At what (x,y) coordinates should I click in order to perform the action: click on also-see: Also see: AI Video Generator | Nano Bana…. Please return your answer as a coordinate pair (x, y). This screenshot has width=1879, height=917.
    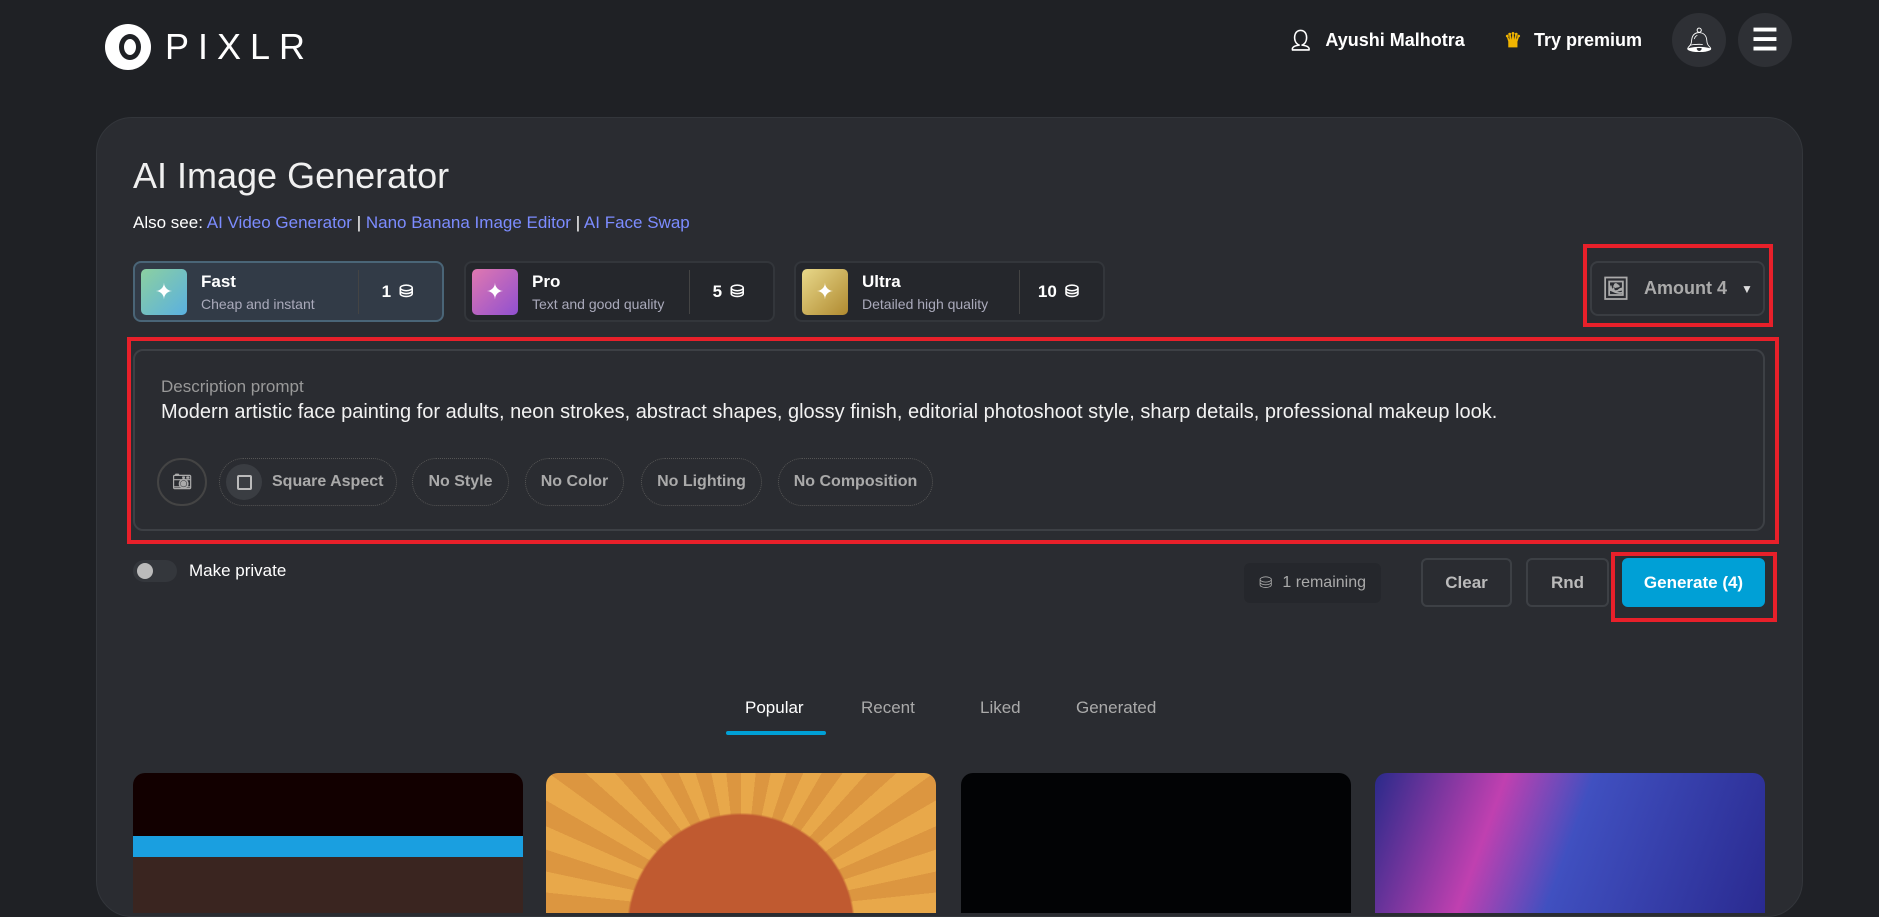
    Looking at the image, I should click on (411, 223).